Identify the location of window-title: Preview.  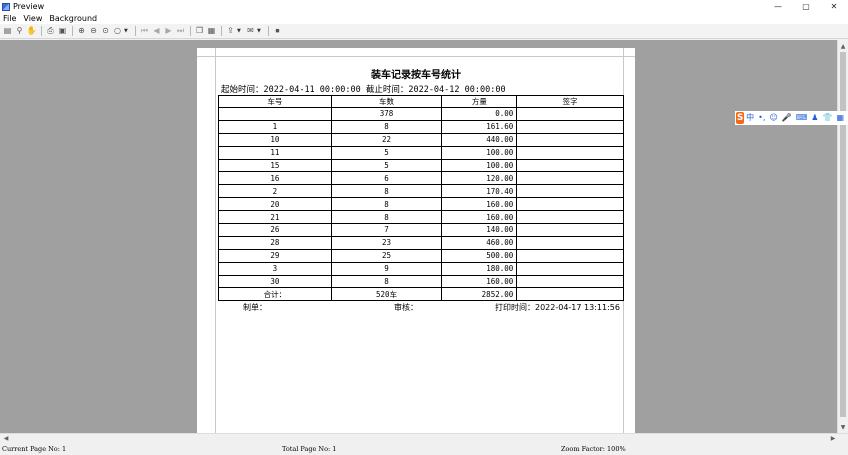
(29, 6).